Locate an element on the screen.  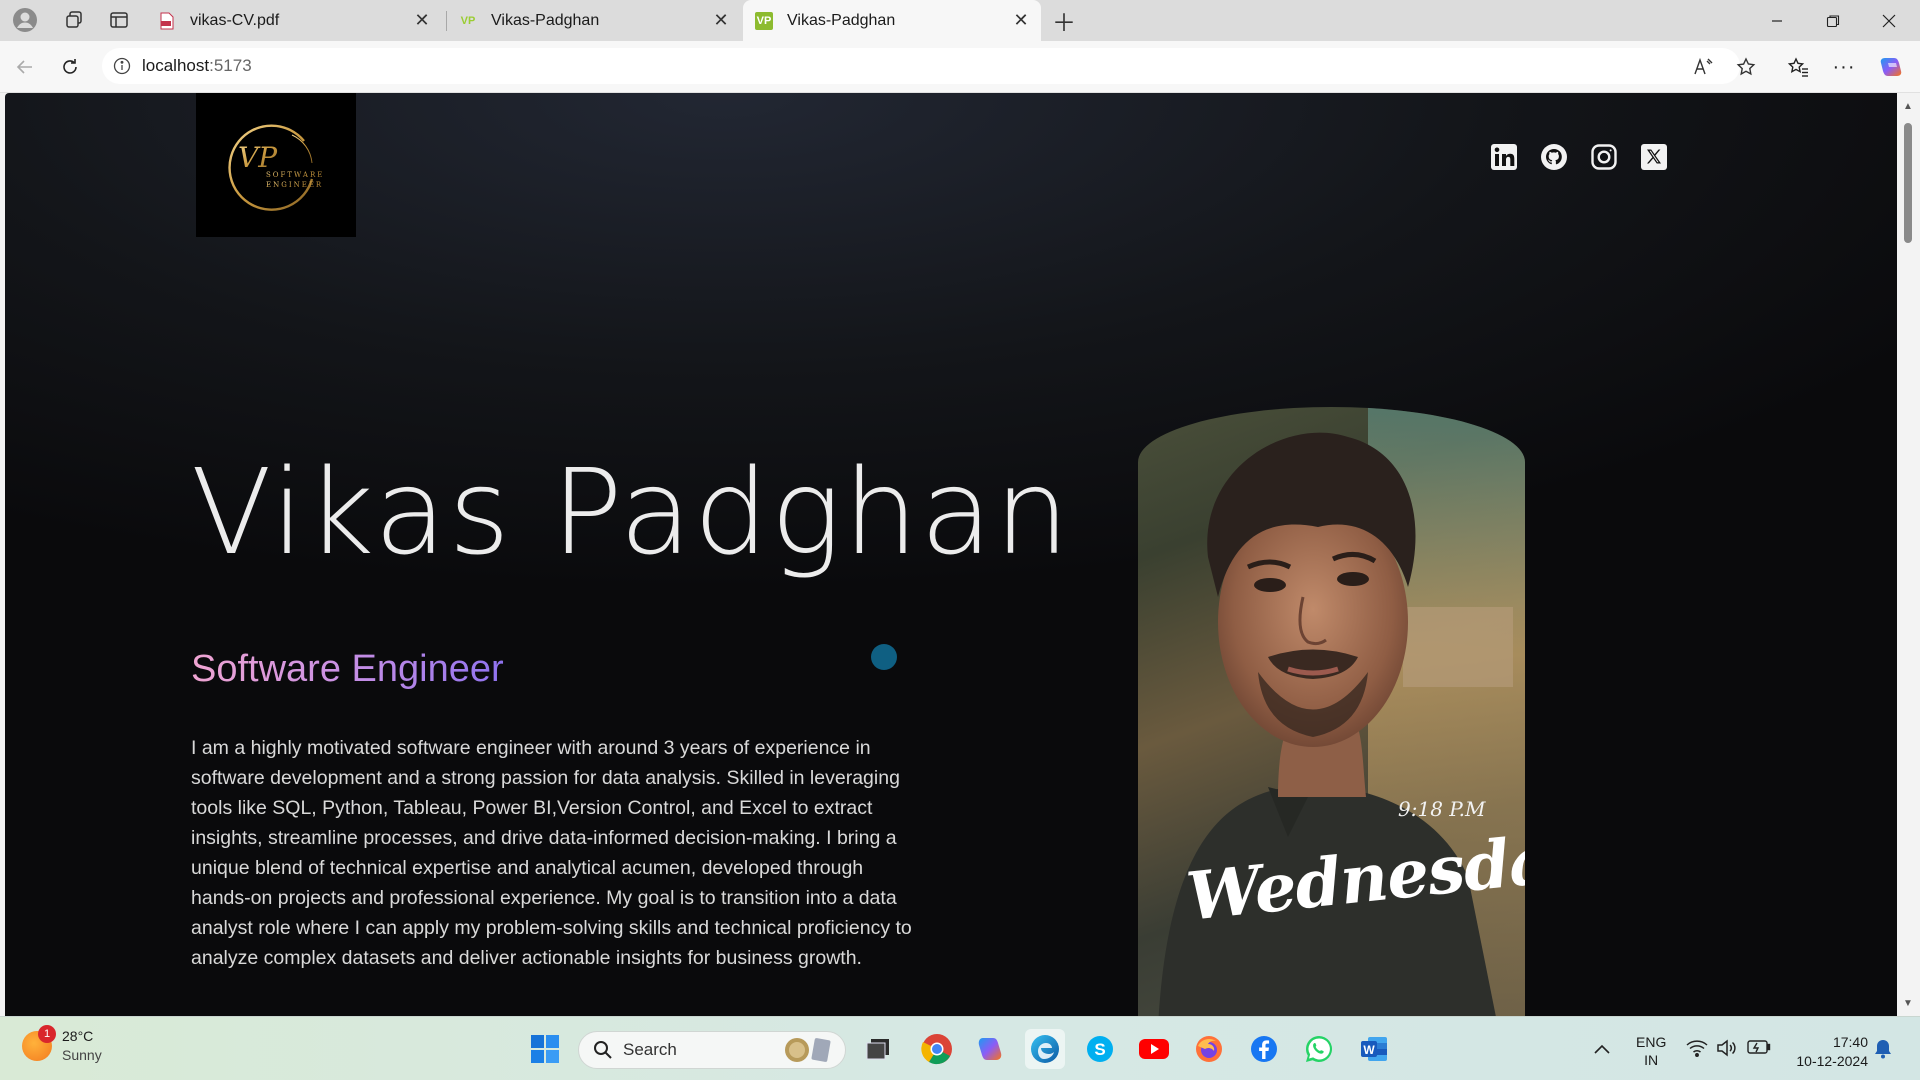
svg-text: S is located at coordinates (1099, 1049).